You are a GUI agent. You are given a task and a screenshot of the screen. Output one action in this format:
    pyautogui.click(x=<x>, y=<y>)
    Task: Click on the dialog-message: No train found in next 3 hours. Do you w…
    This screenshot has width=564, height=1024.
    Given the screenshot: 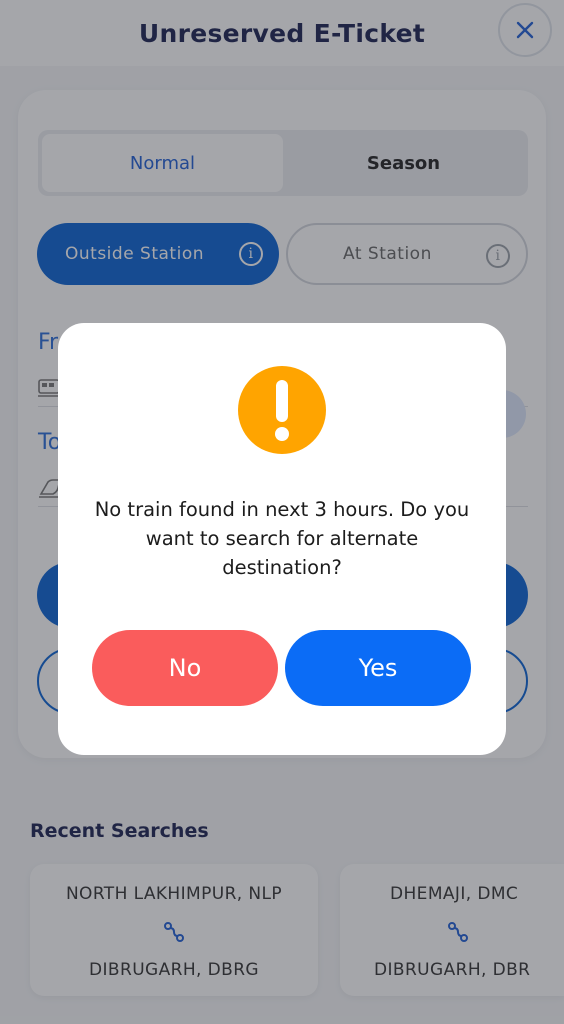 What is the action you would take?
    pyautogui.click(x=282, y=538)
    